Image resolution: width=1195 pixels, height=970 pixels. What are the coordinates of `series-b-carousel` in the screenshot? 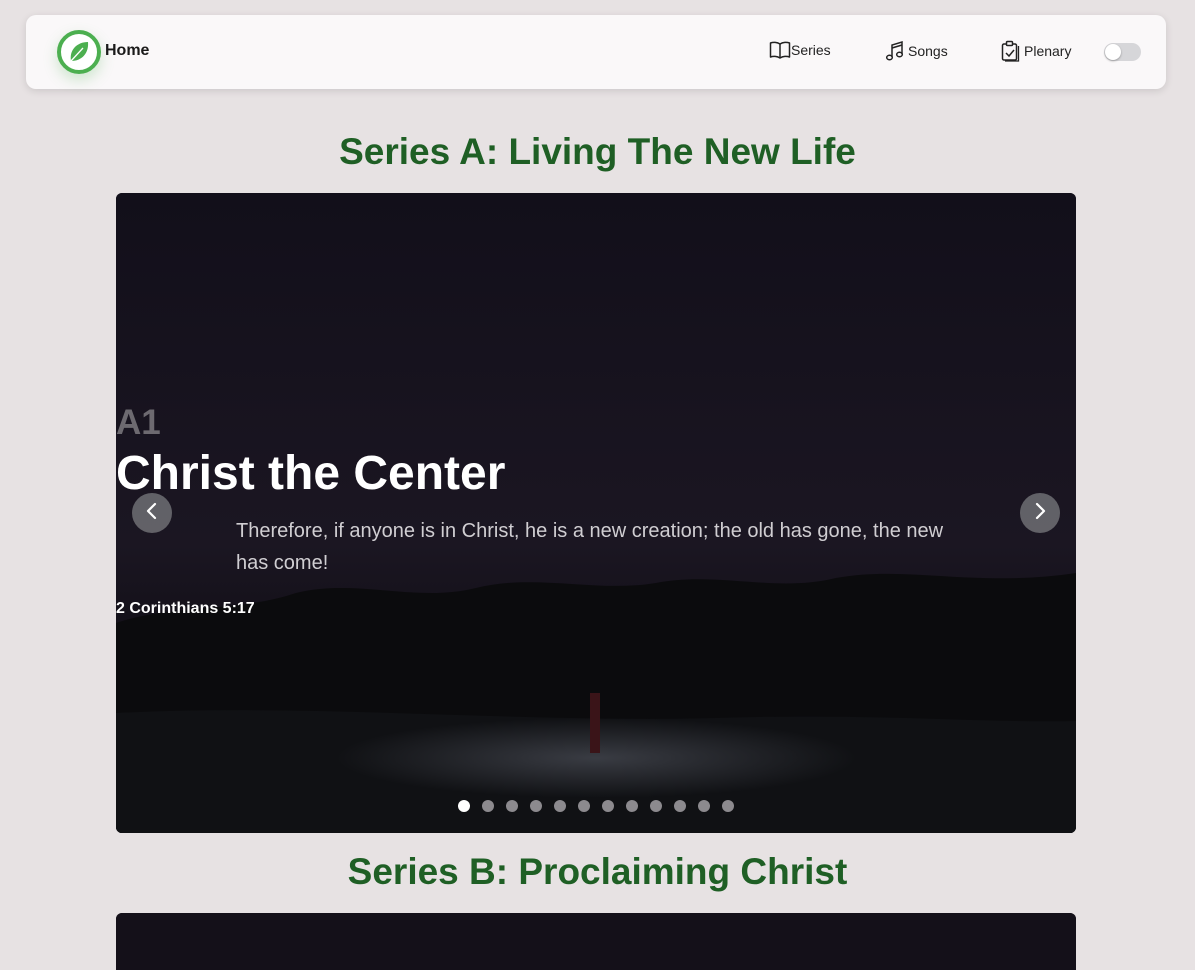 It's located at (596, 941).